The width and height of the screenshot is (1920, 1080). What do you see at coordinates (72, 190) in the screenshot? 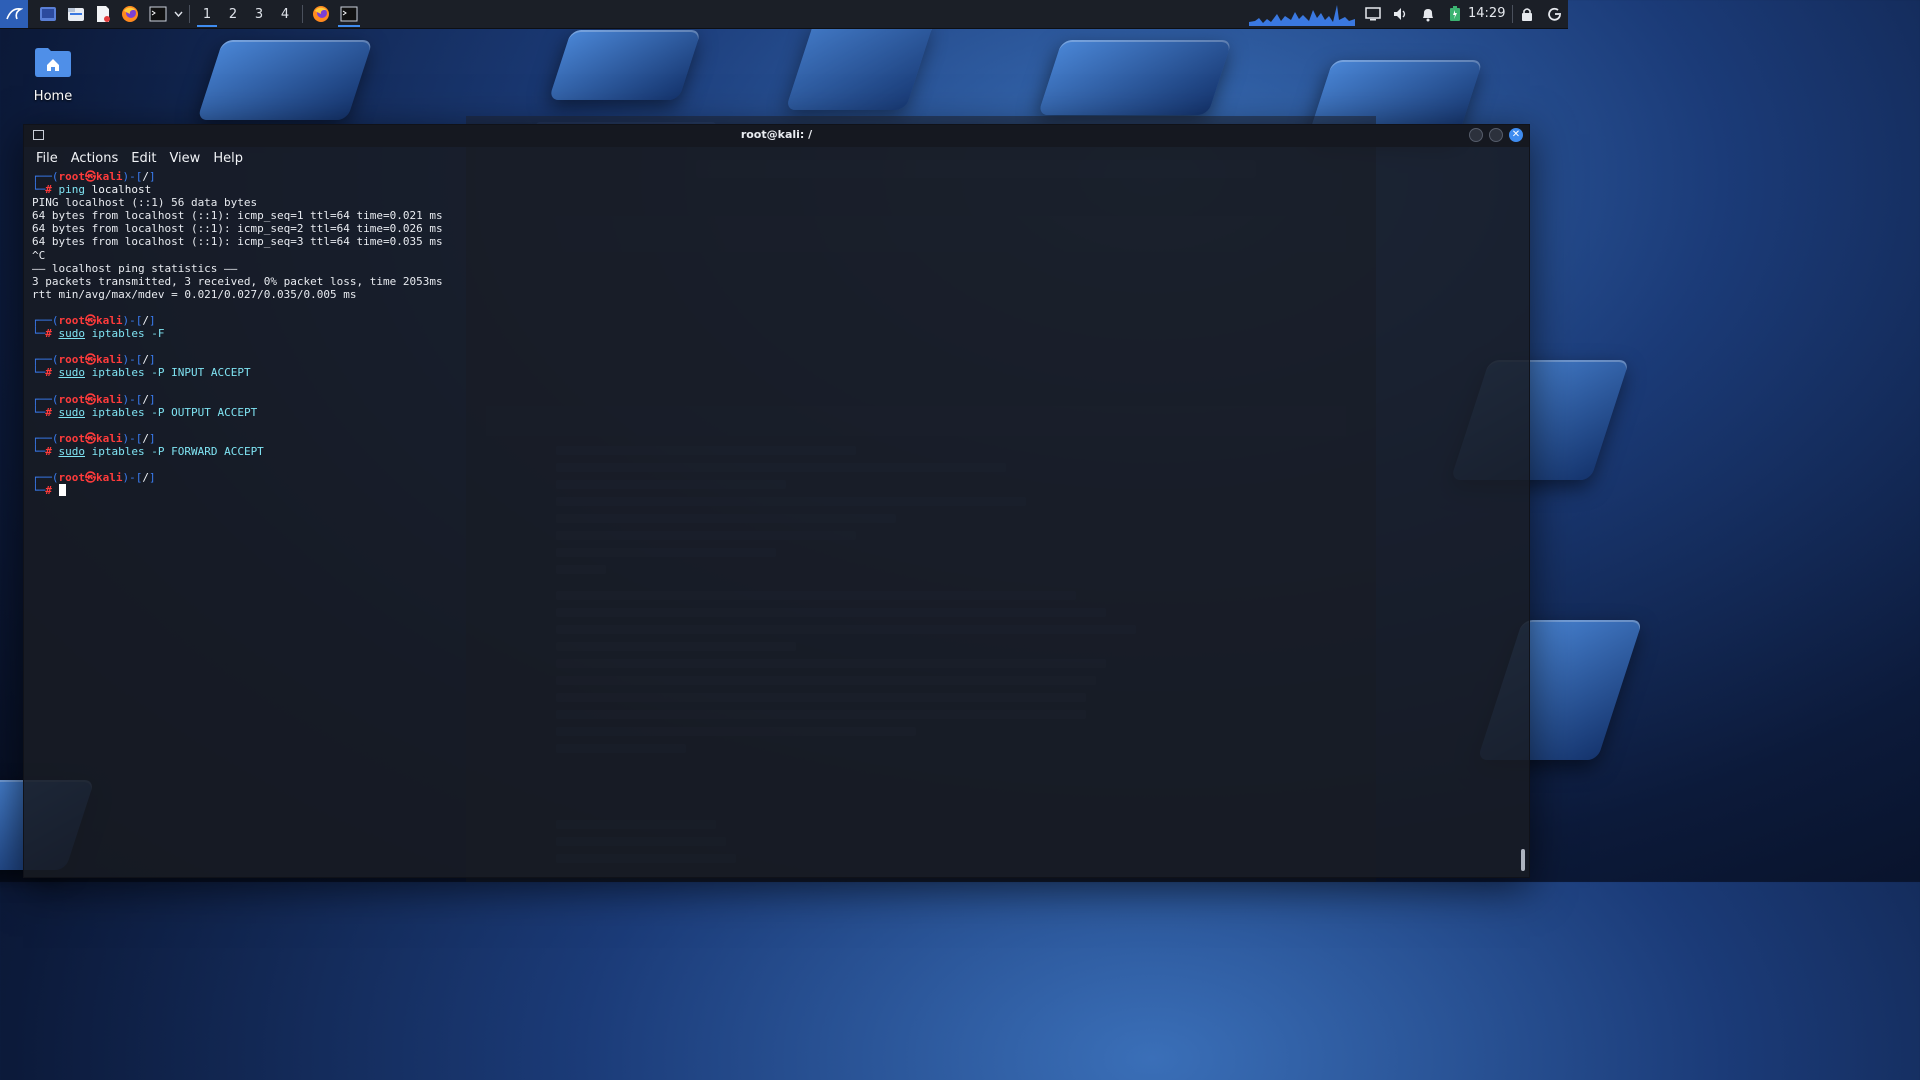
I see `command-name: ping` at bounding box center [72, 190].